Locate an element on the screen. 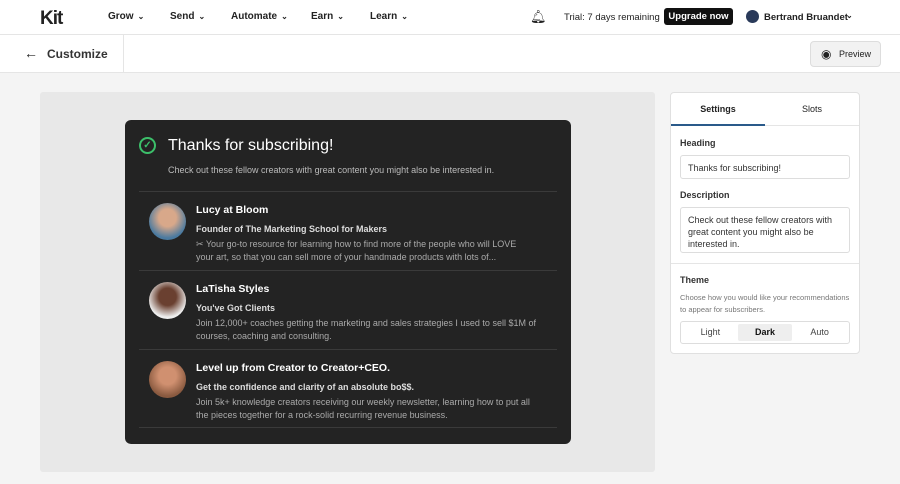 This screenshot has width=900, height=484. theme-label: Theme is located at coordinates (695, 280).